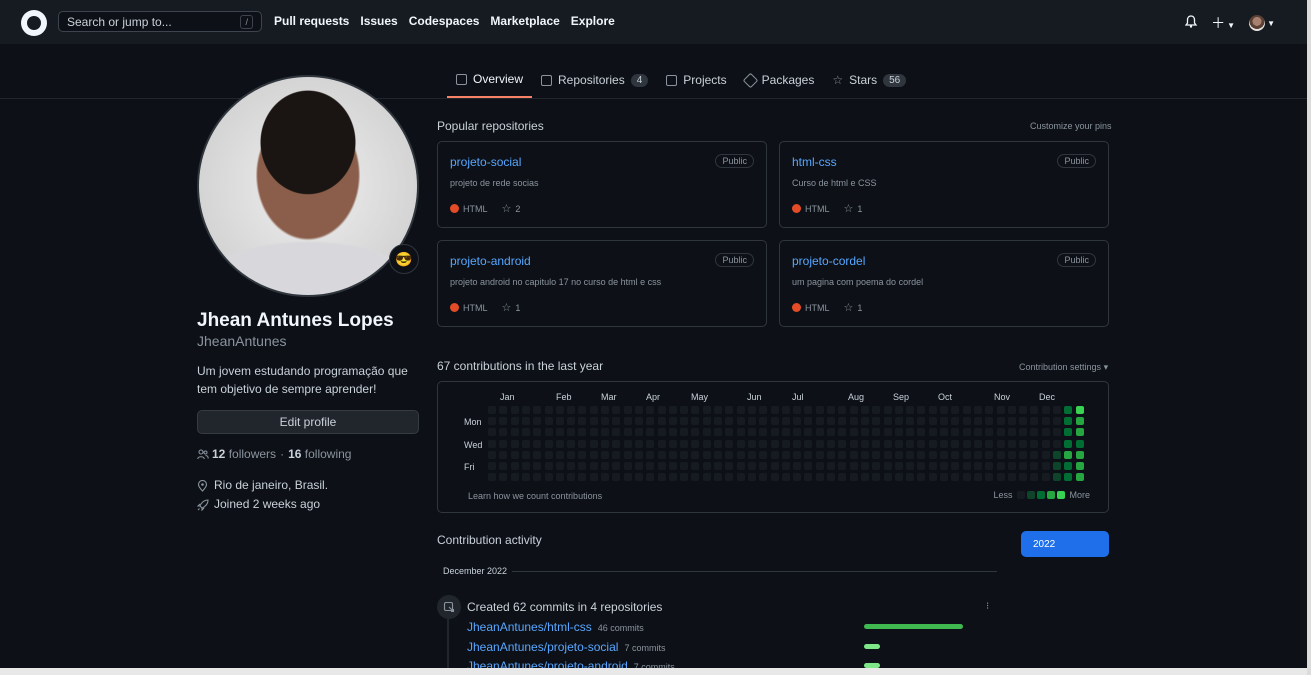 This screenshot has height=675, width=1311. What do you see at coordinates (593, 21) in the screenshot?
I see `nav-explore: Explore` at bounding box center [593, 21].